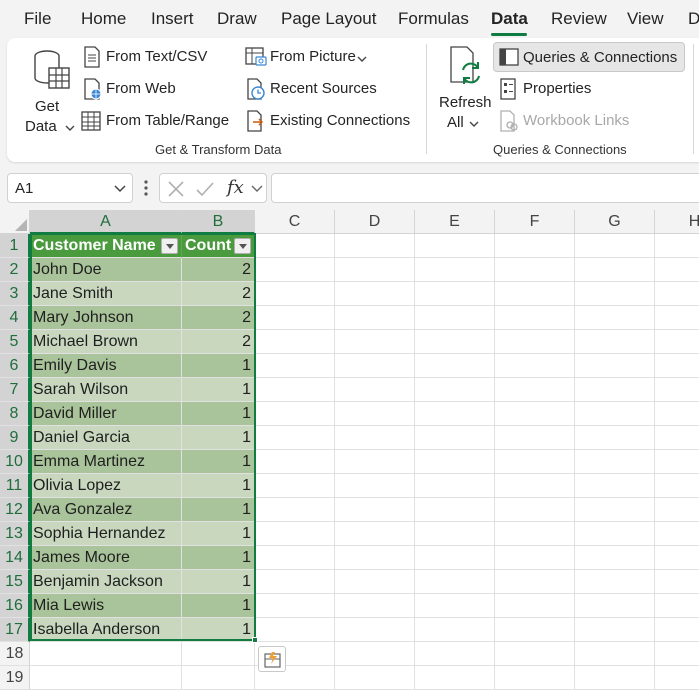 The image size is (699, 698). I want to click on column-header-f: F, so click(535, 222).